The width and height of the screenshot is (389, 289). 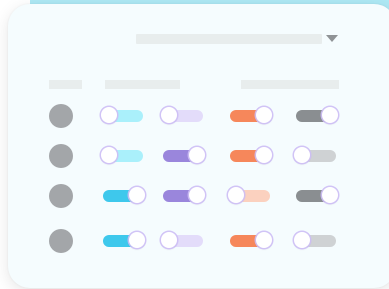 What do you see at coordinates (332, 38) in the screenshot?
I see `chevron-down-icon` at bounding box center [332, 38].